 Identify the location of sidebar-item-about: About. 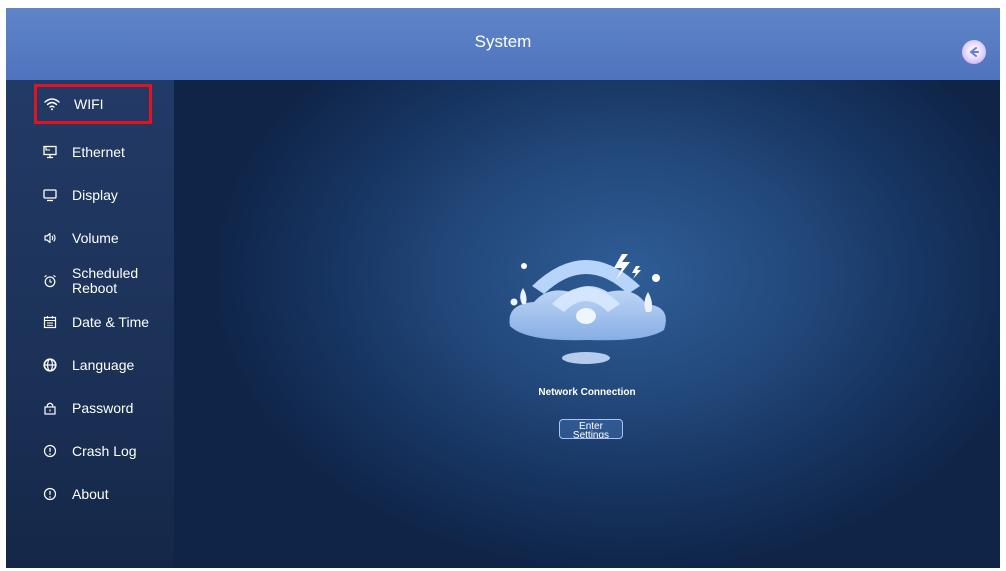
(90, 494).